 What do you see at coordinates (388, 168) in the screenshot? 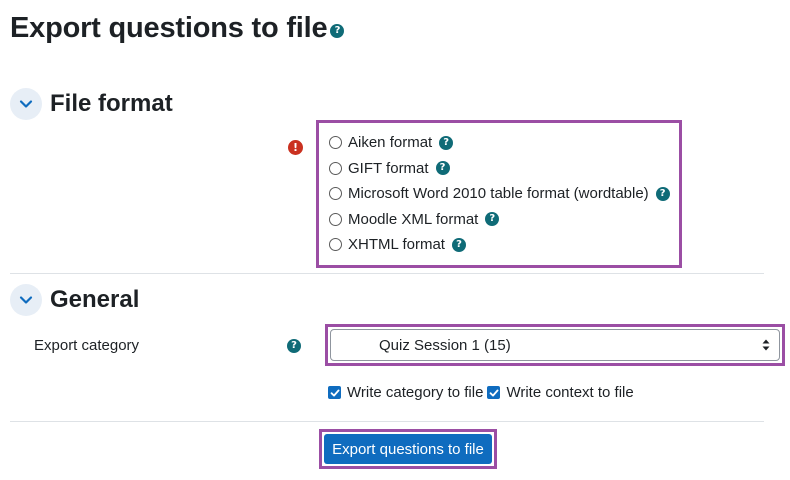
I see `format-option-label: GIFT format` at bounding box center [388, 168].